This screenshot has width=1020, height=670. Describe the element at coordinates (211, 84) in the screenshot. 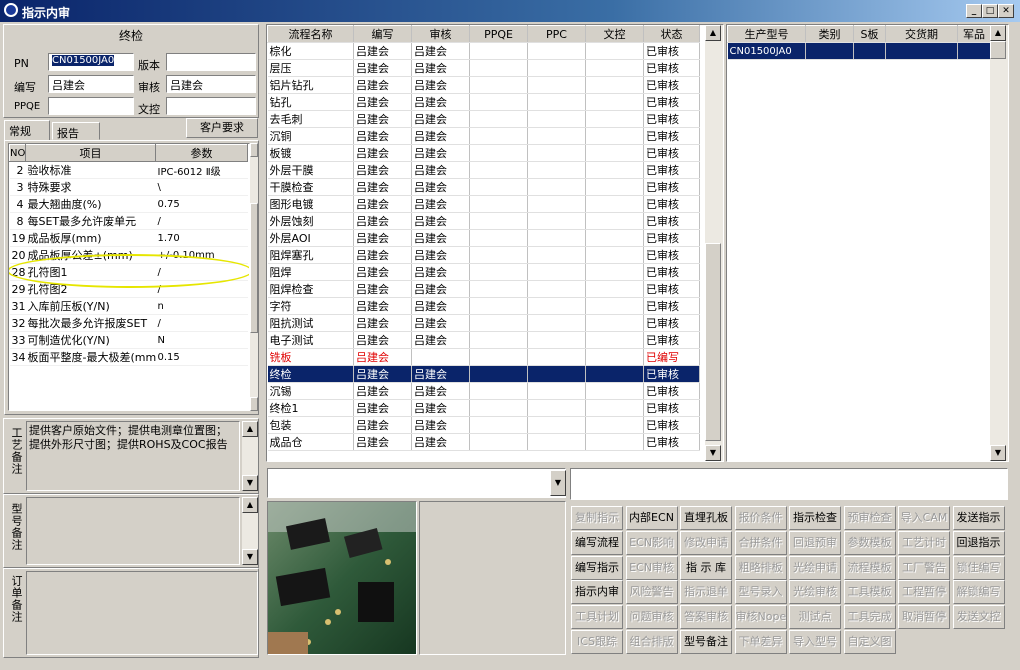

I see `review-field: 吕建会` at that location.